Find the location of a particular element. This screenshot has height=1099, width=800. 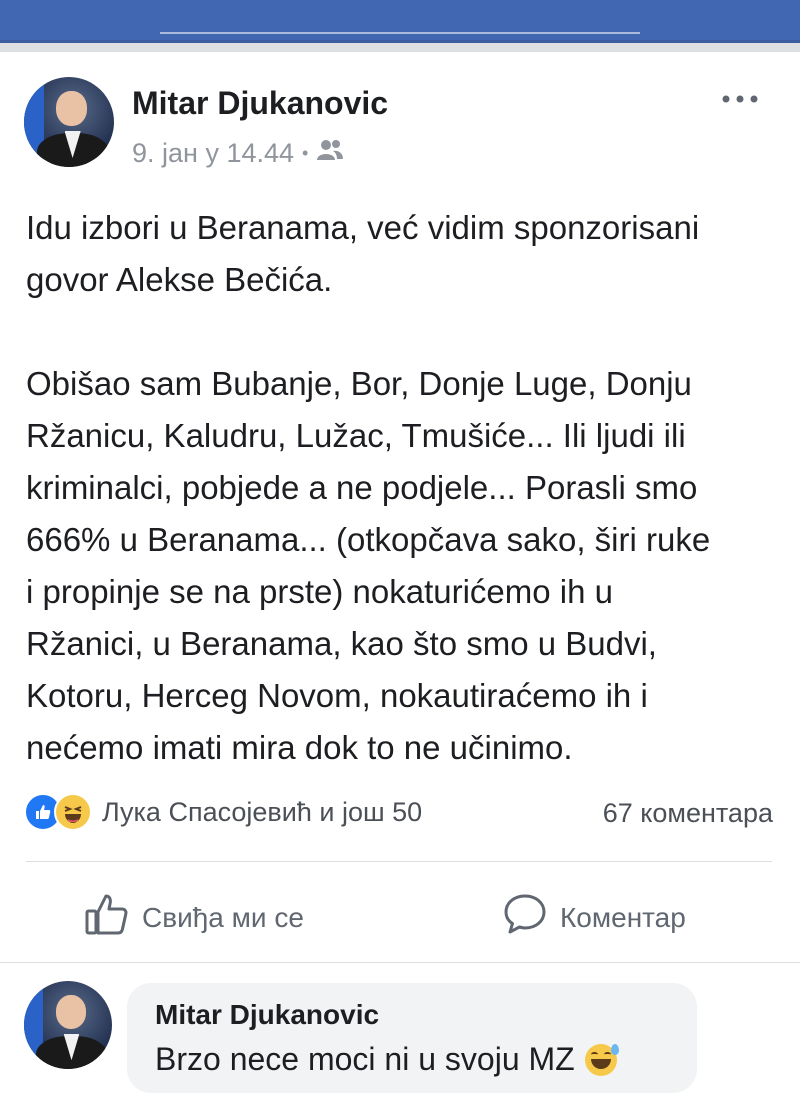

commenter-avatar is located at coordinates (68, 1025).